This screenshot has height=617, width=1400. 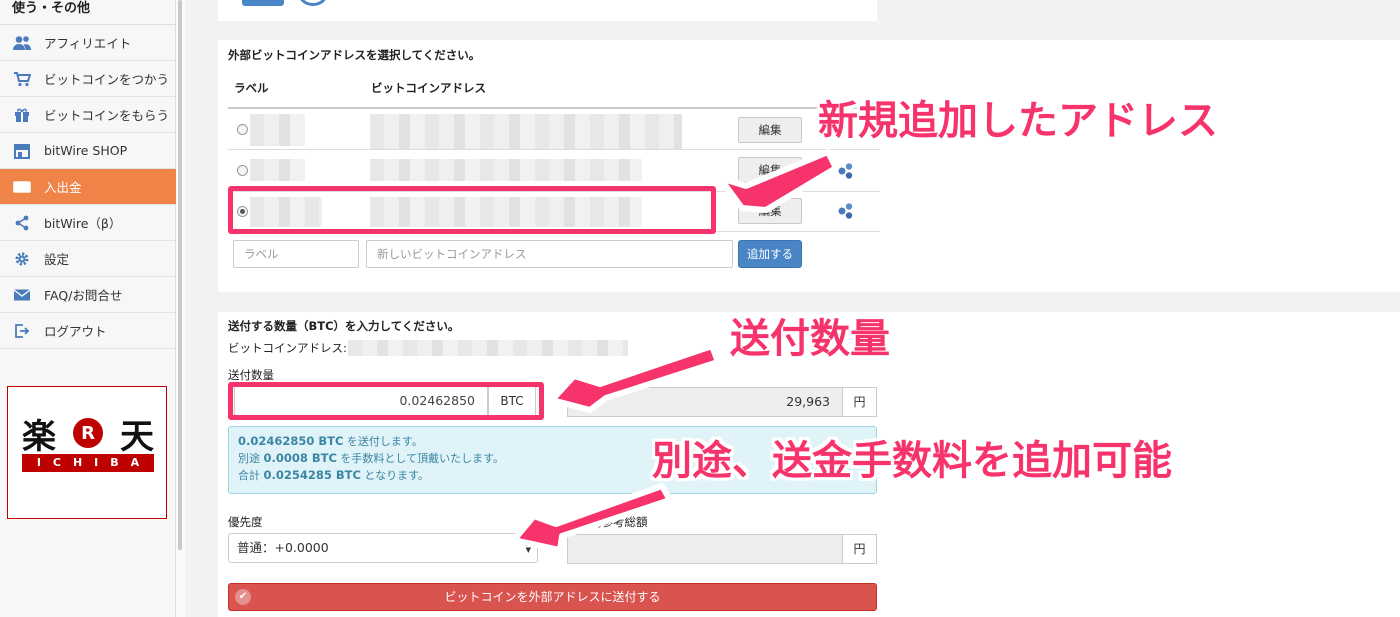 I want to click on sidebar-item-receive-bitcoin: ビットコインをもらう, so click(x=87, y=115).